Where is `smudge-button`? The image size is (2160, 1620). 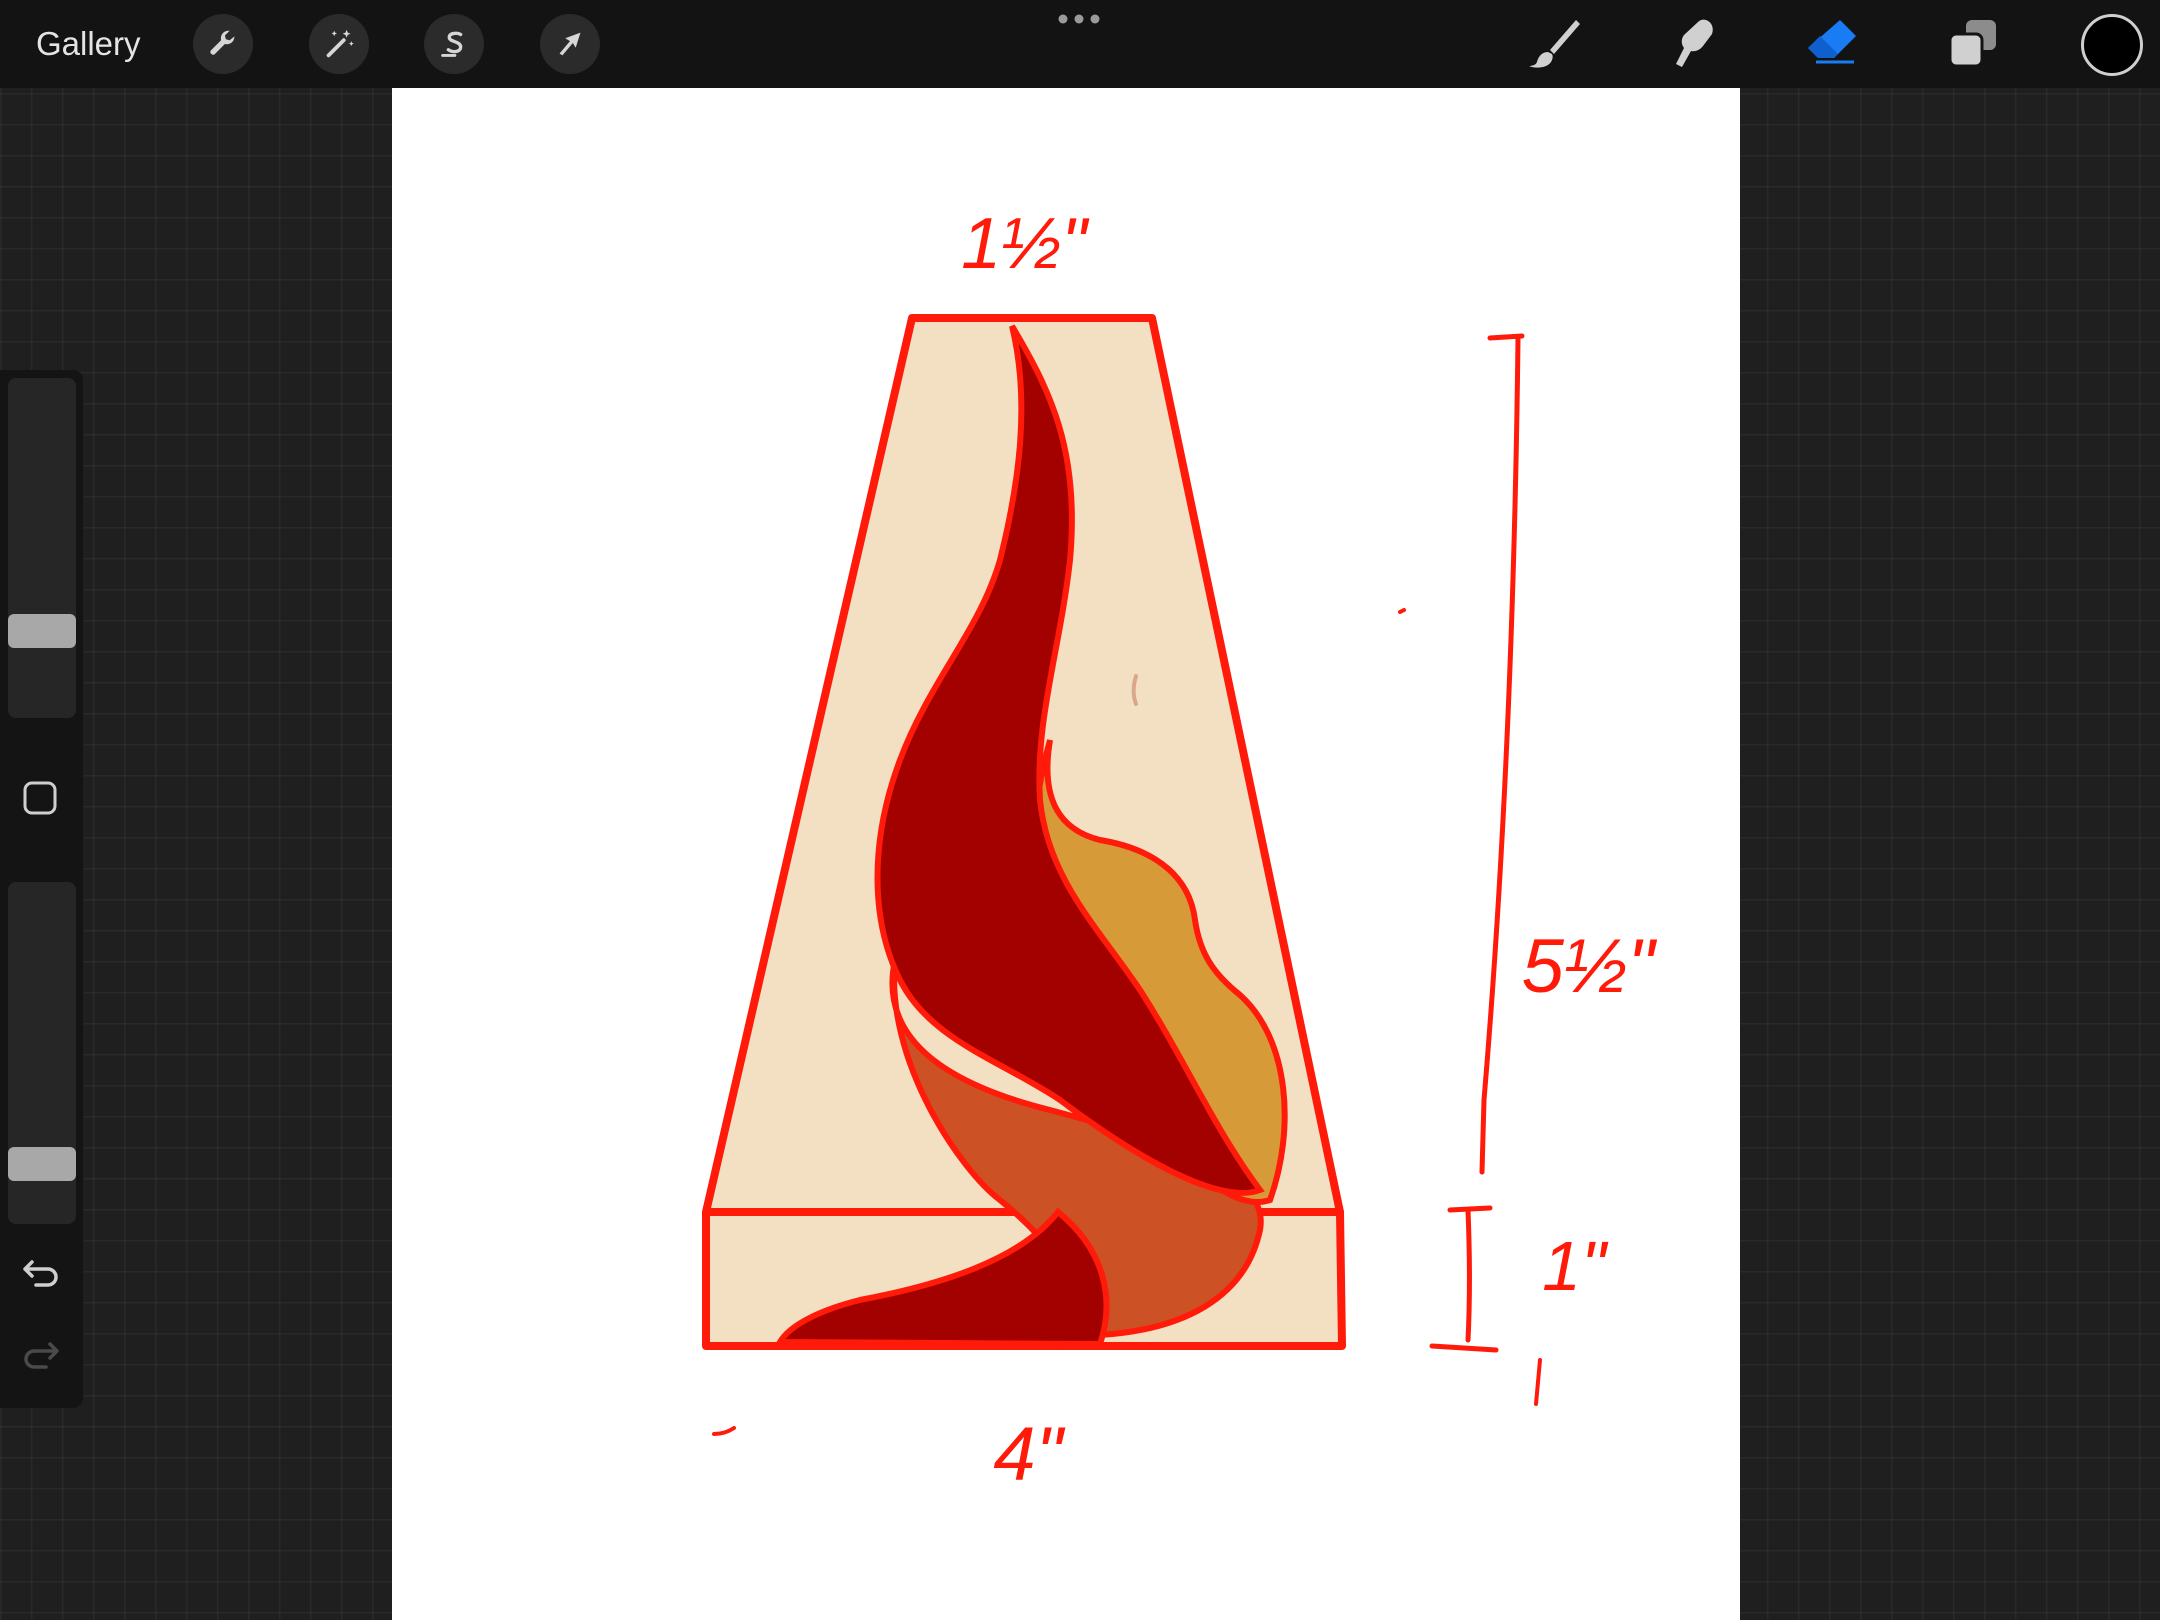 smudge-button is located at coordinates (1691, 44).